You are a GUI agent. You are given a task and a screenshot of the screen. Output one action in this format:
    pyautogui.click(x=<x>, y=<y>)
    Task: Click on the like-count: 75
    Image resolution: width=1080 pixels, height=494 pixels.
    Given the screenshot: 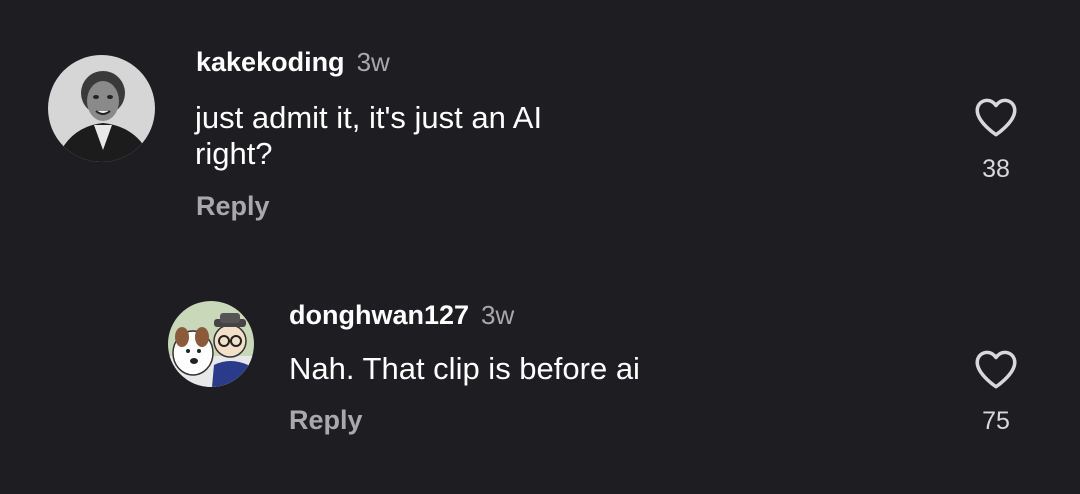 What is the action you would take?
    pyautogui.click(x=996, y=421)
    